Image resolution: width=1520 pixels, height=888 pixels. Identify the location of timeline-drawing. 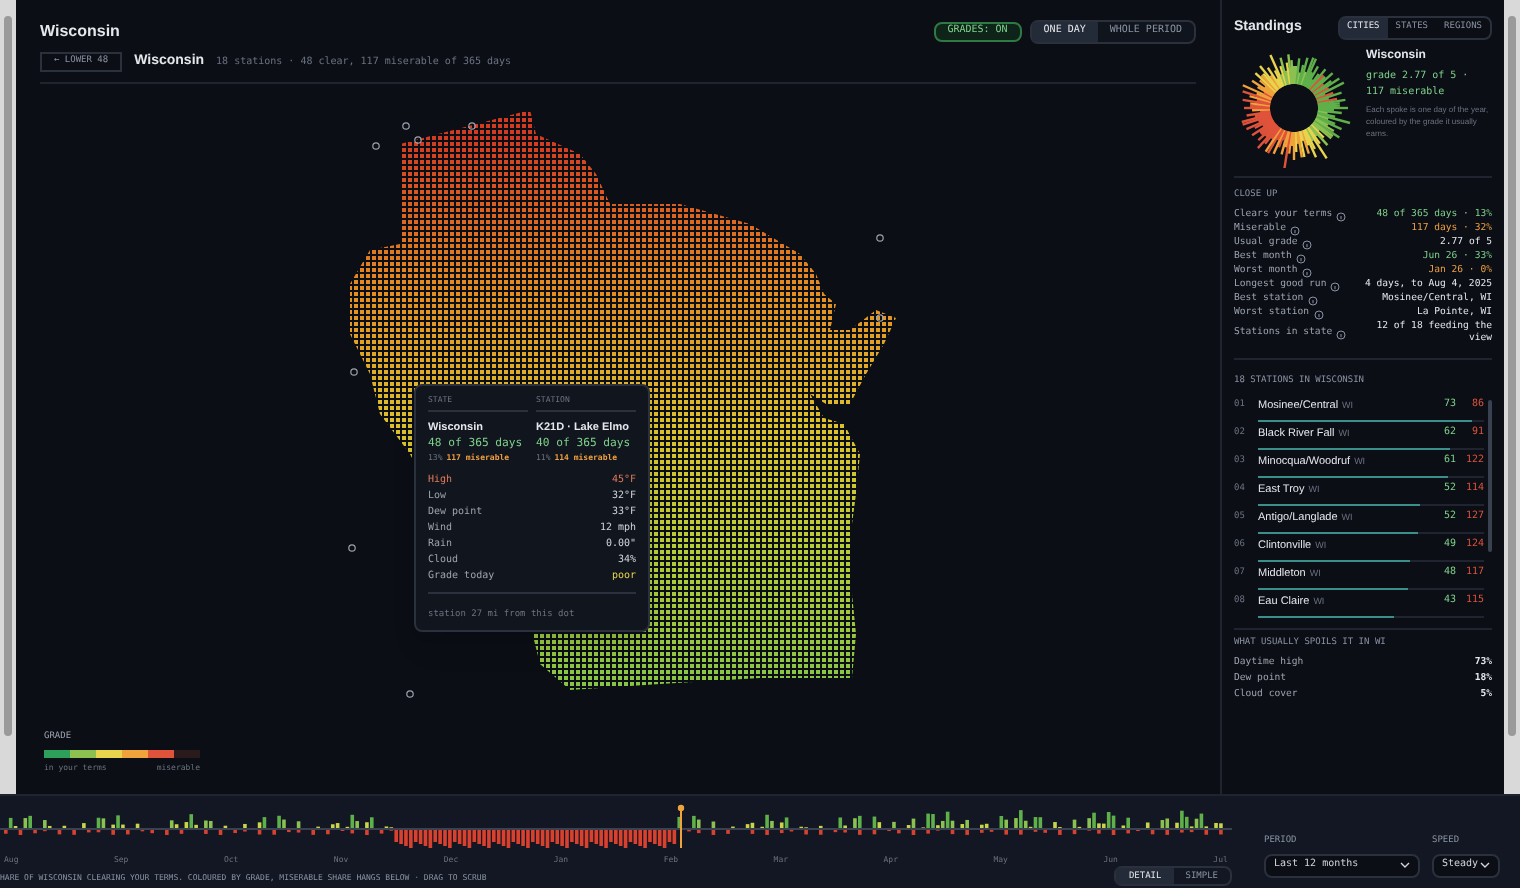
(616, 827).